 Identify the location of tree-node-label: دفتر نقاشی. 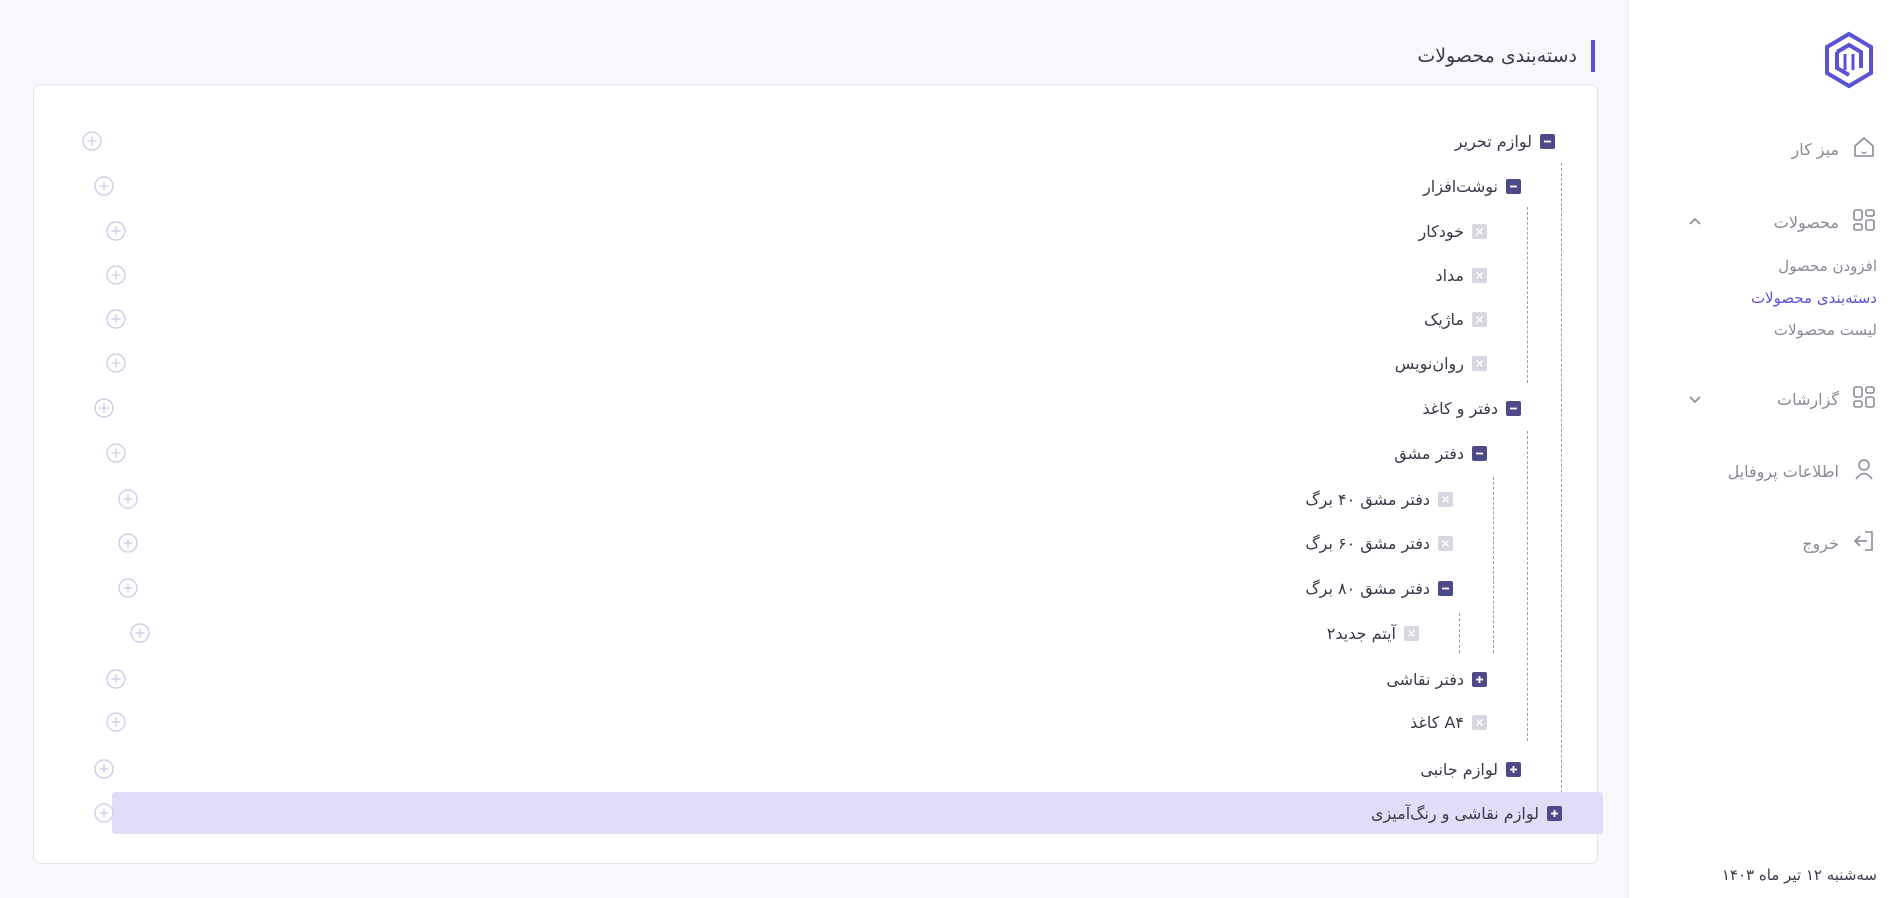
(1425, 679).